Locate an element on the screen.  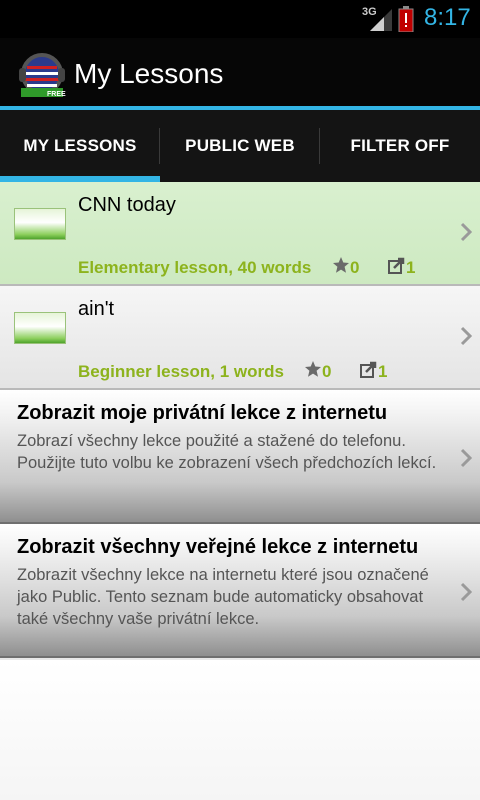
option-title: Zobrazit moje privátní lekce z internetu is located at coordinates (202, 413).